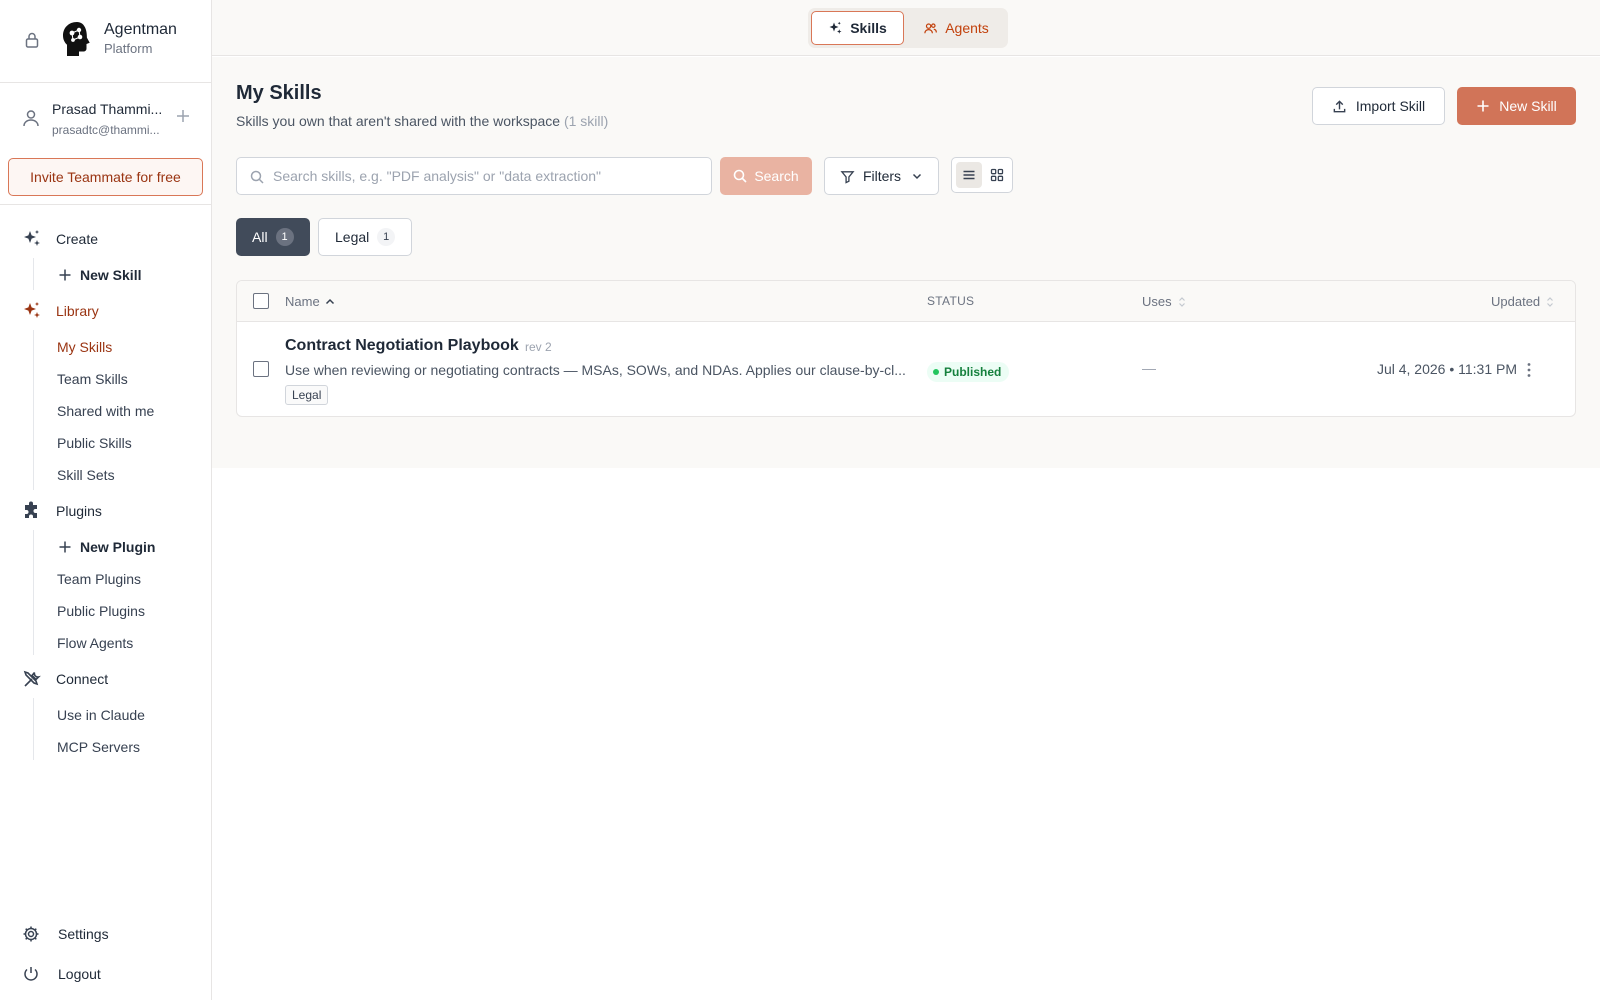  I want to click on sidebar-section-create: Create, so click(60, 239).